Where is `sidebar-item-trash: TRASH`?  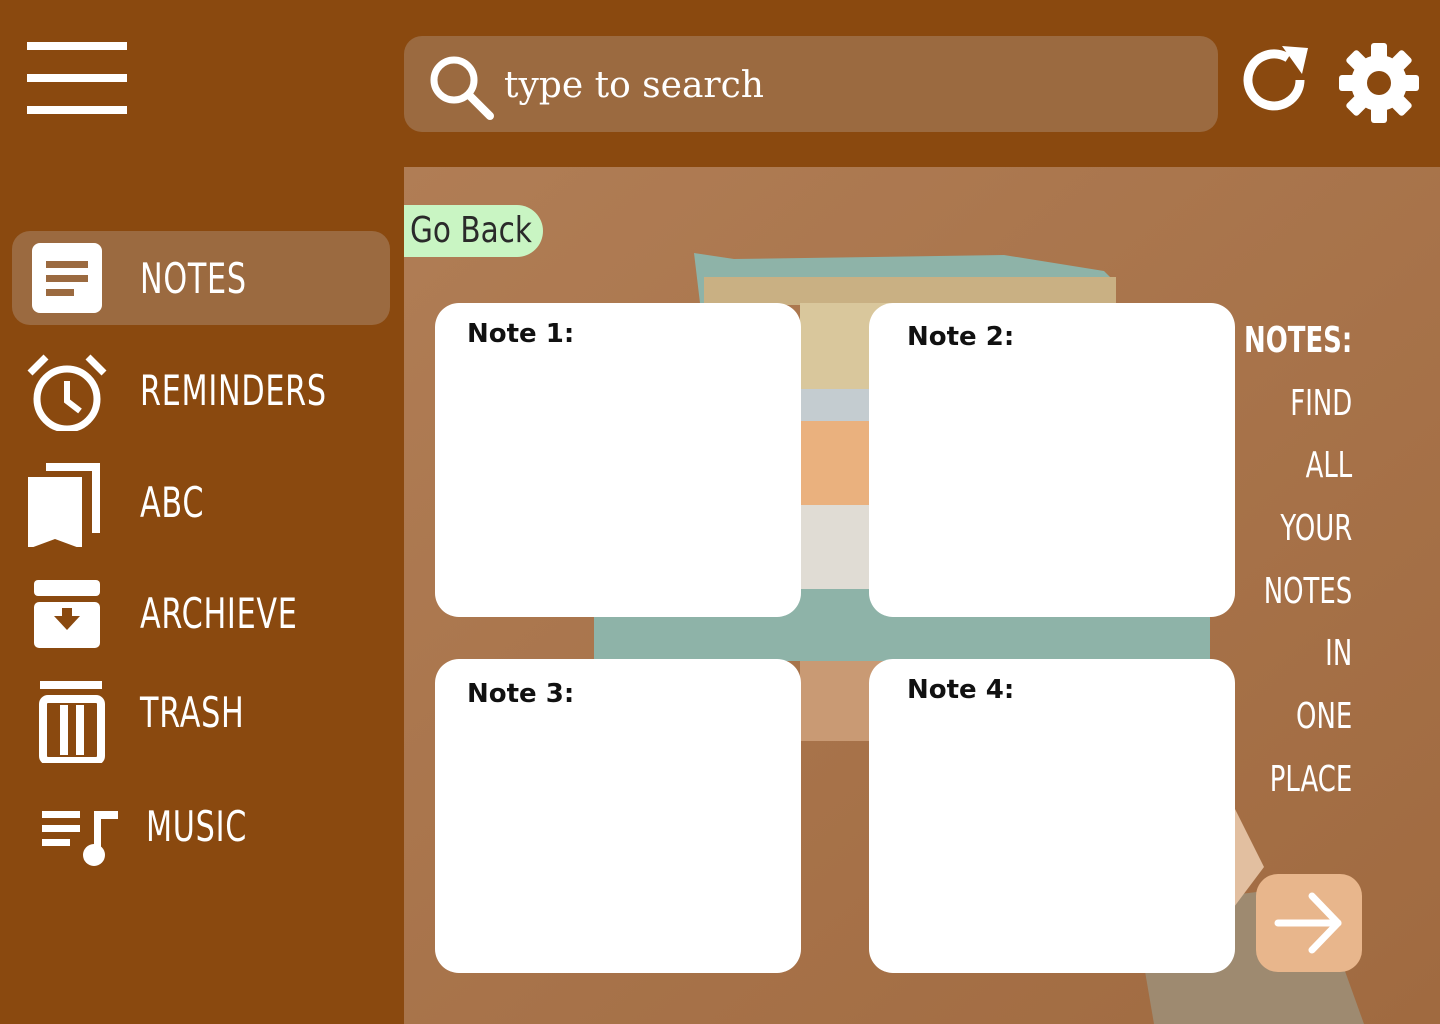
sidebar-item-trash: TRASH is located at coordinates (201, 714).